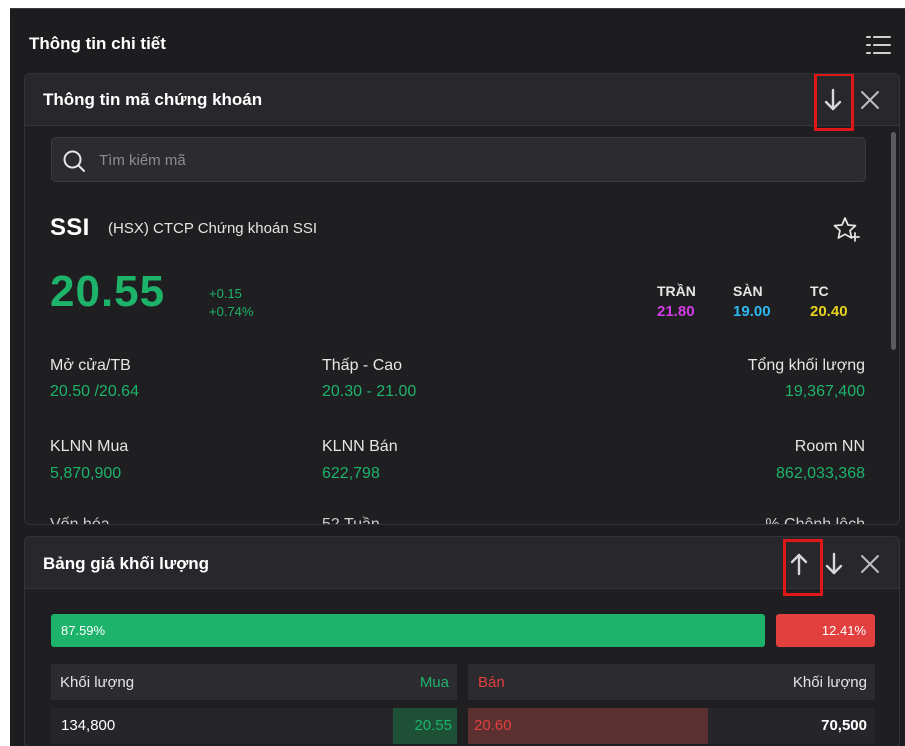 The height and width of the screenshot is (746, 905). Describe the element at coordinates (80, 520) in the screenshot. I see `market-cap-label: Vốn hóa` at that location.